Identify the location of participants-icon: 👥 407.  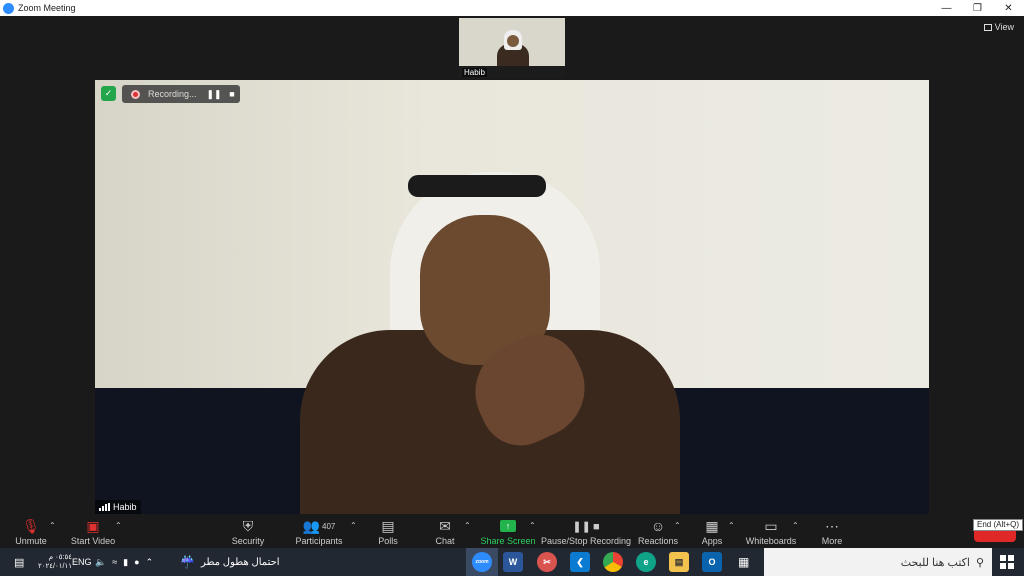
(319, 525).